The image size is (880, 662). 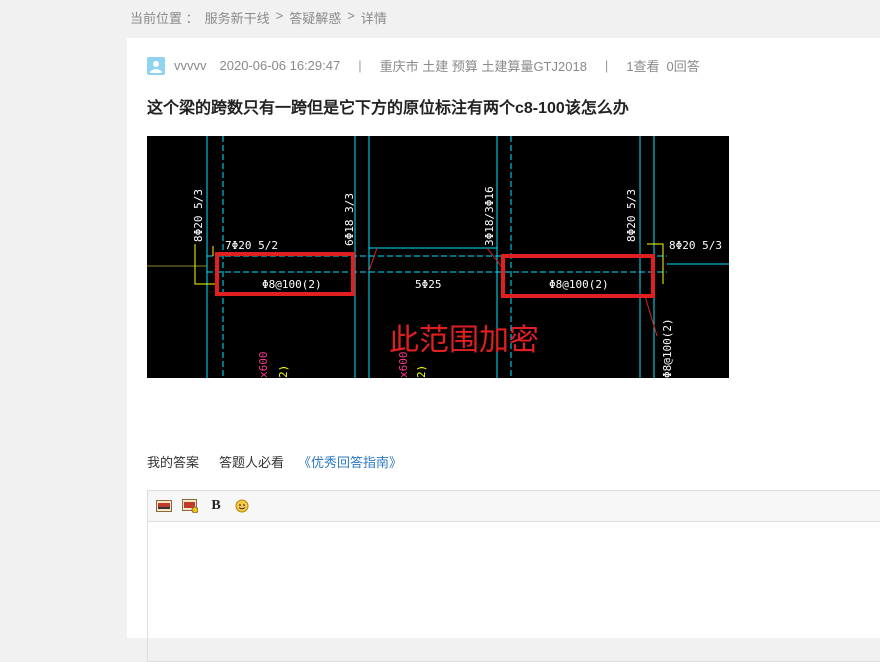 I want to click on breadcrumb-item-service: 服务新干线, so click(x=237, y=17).